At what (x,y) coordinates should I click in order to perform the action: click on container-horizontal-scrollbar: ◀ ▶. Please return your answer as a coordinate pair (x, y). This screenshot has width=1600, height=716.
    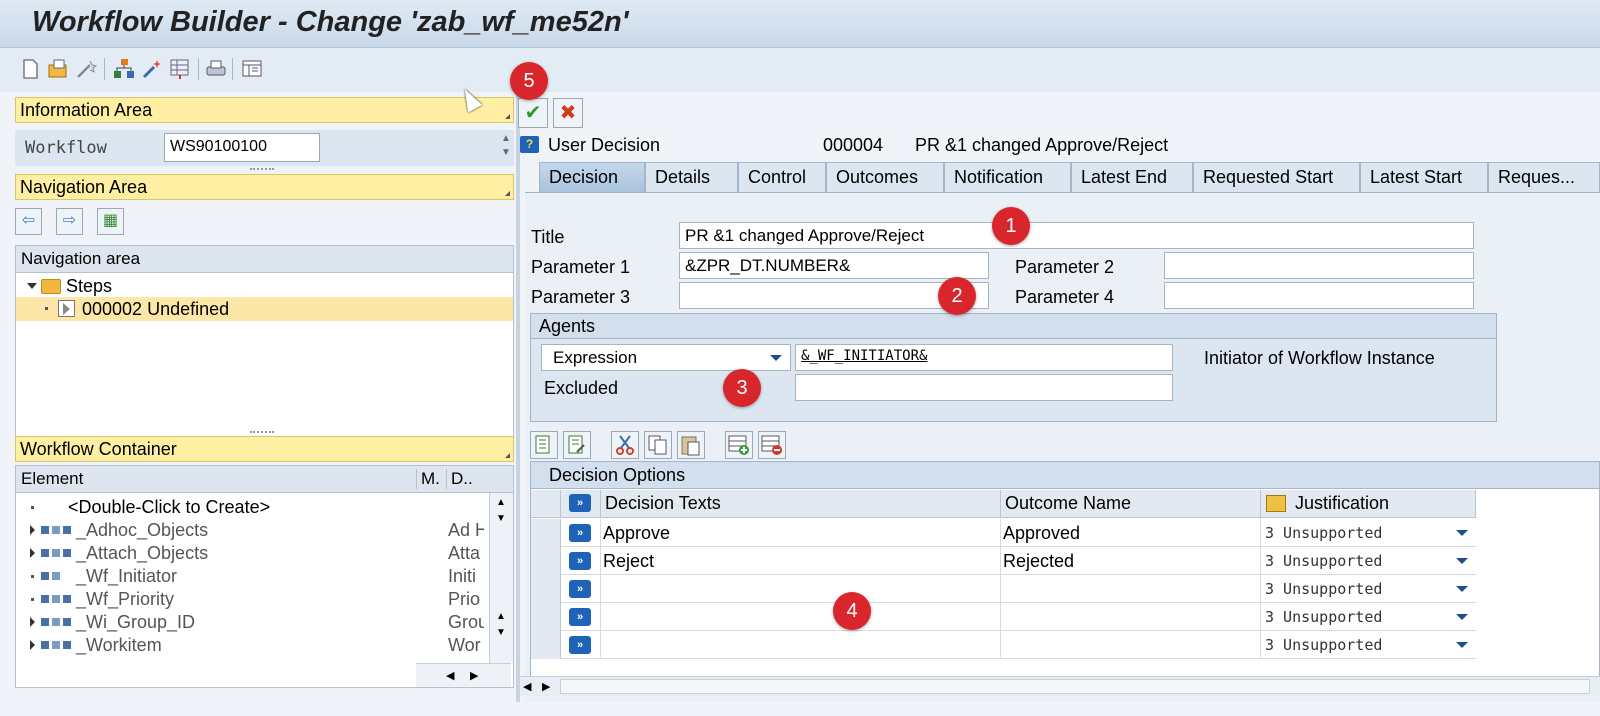
    Looking at the image, I should click on (463, 675).